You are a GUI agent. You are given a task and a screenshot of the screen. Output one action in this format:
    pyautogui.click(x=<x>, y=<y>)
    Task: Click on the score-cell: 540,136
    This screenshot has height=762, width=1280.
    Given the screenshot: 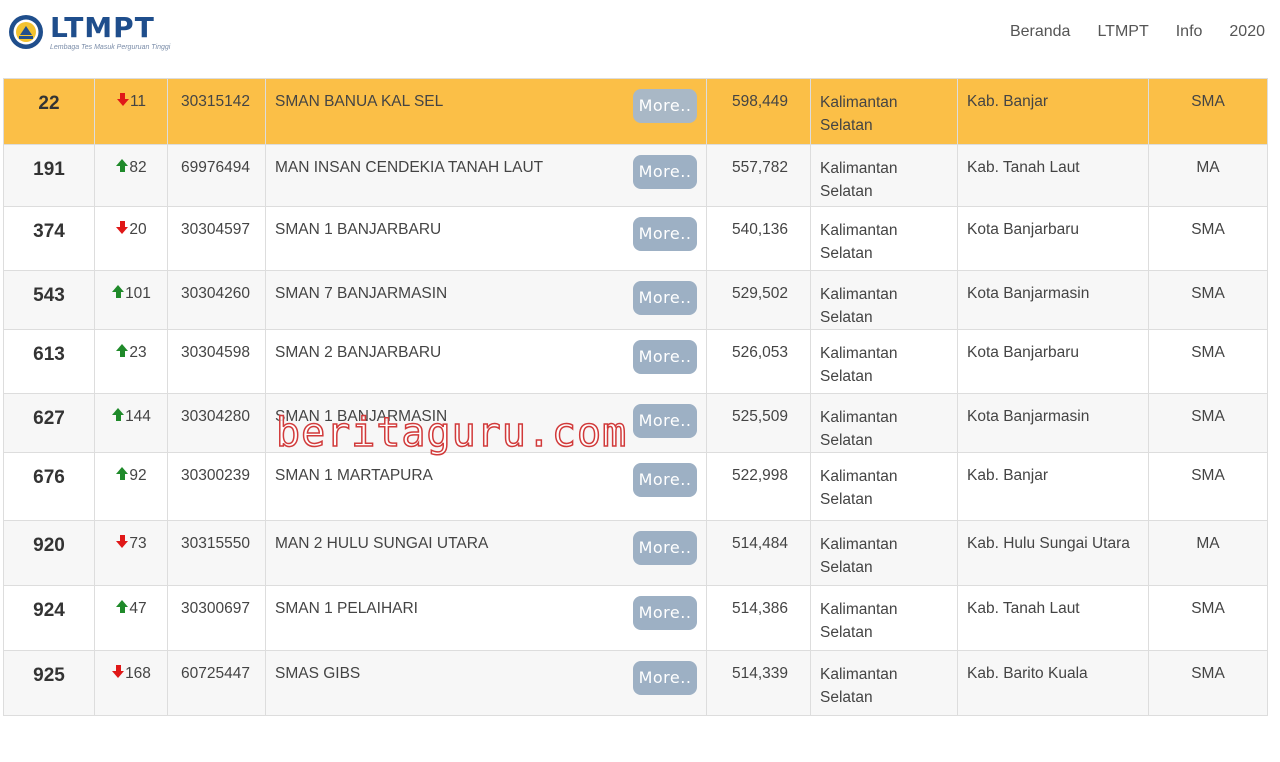 What is the action you would take?
    pyautogui.click(x=758, y=238)
    